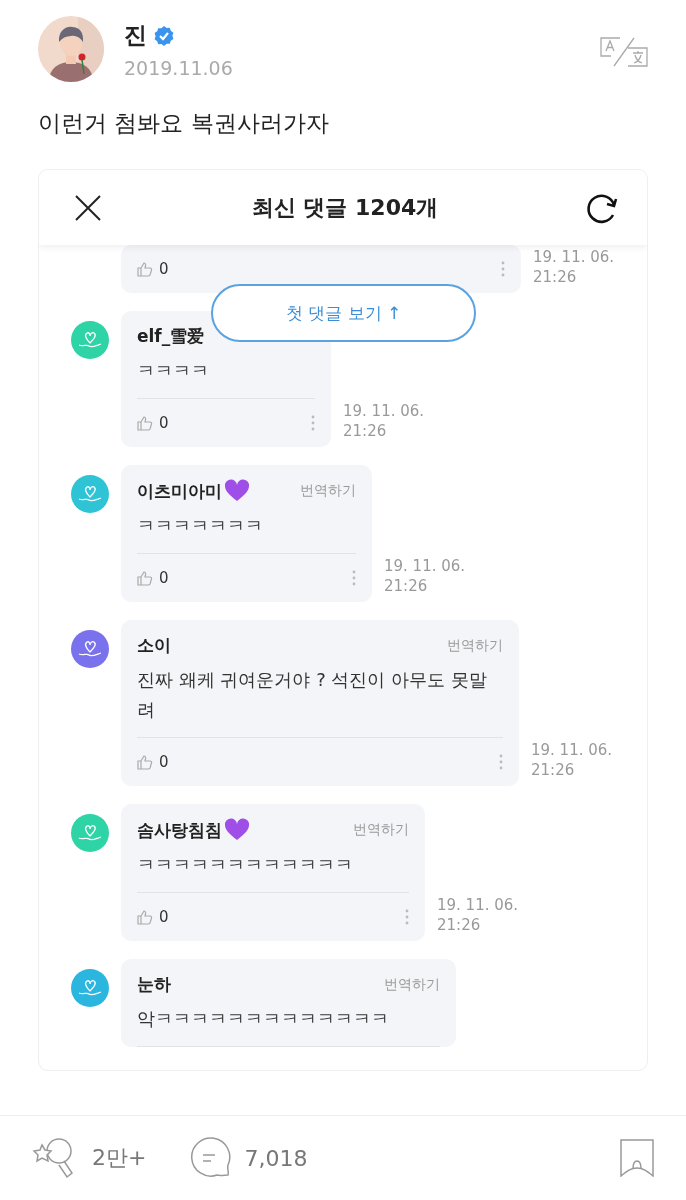 This screenshot has width=686, height=1200. Describe the element at coordinates (171, 336) in the screenshot. I see `commenter-name: elf_雪爱` at that location.